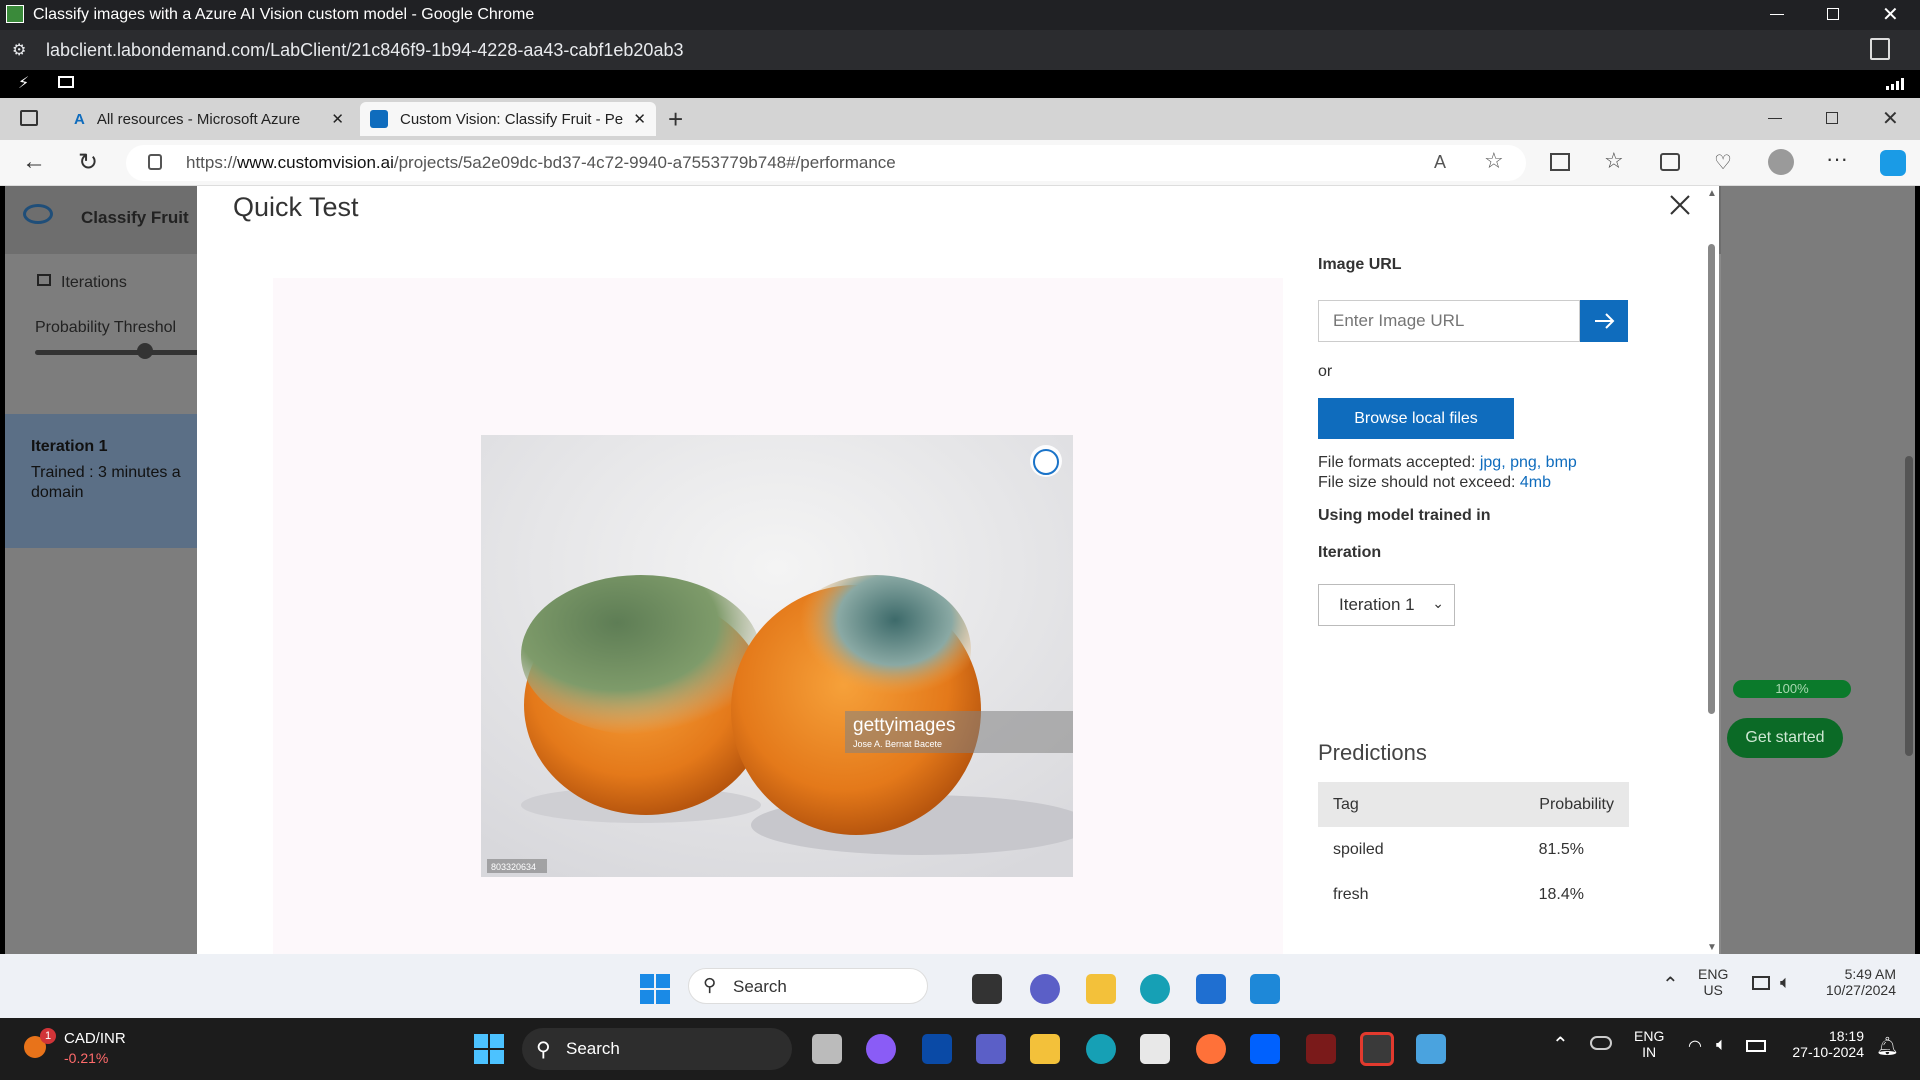  What do you see at coordinates (1535, 482) in the screenshot?
I see `size-value: 4mb` at bounding box center [1535, 482].